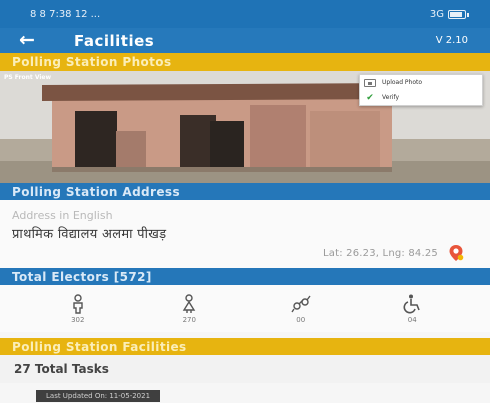 Image resolution: width=490 pixels, height=403 pixels. I want to click on address-hindi-text: प्राथमिक विद्यालय अलमा पीखड़, so click(89, 233).